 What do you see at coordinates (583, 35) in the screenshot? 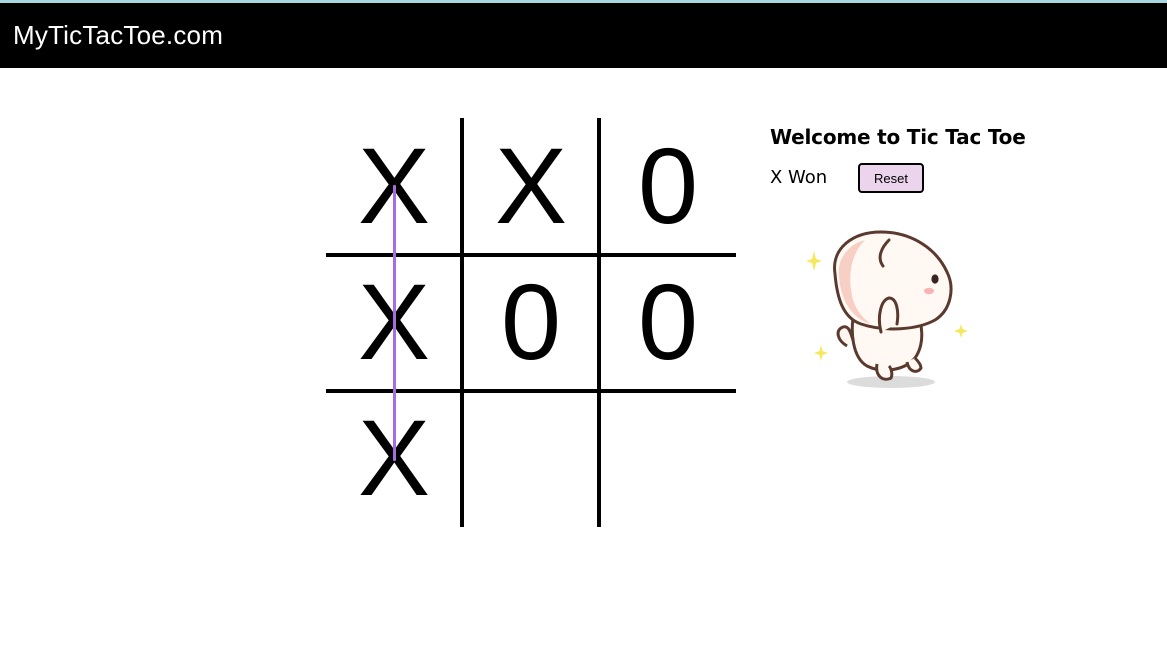
I see `navbar: MyTicTacToe.com` at bounding box center [583, 35].